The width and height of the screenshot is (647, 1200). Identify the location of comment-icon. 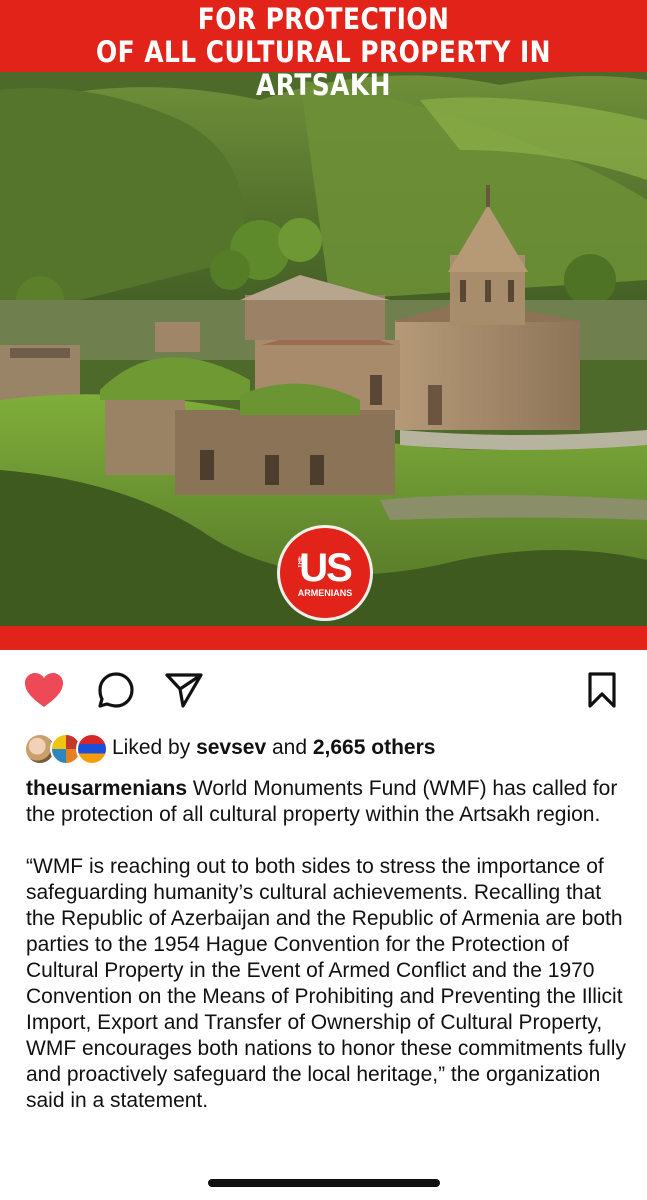
(116, 690).